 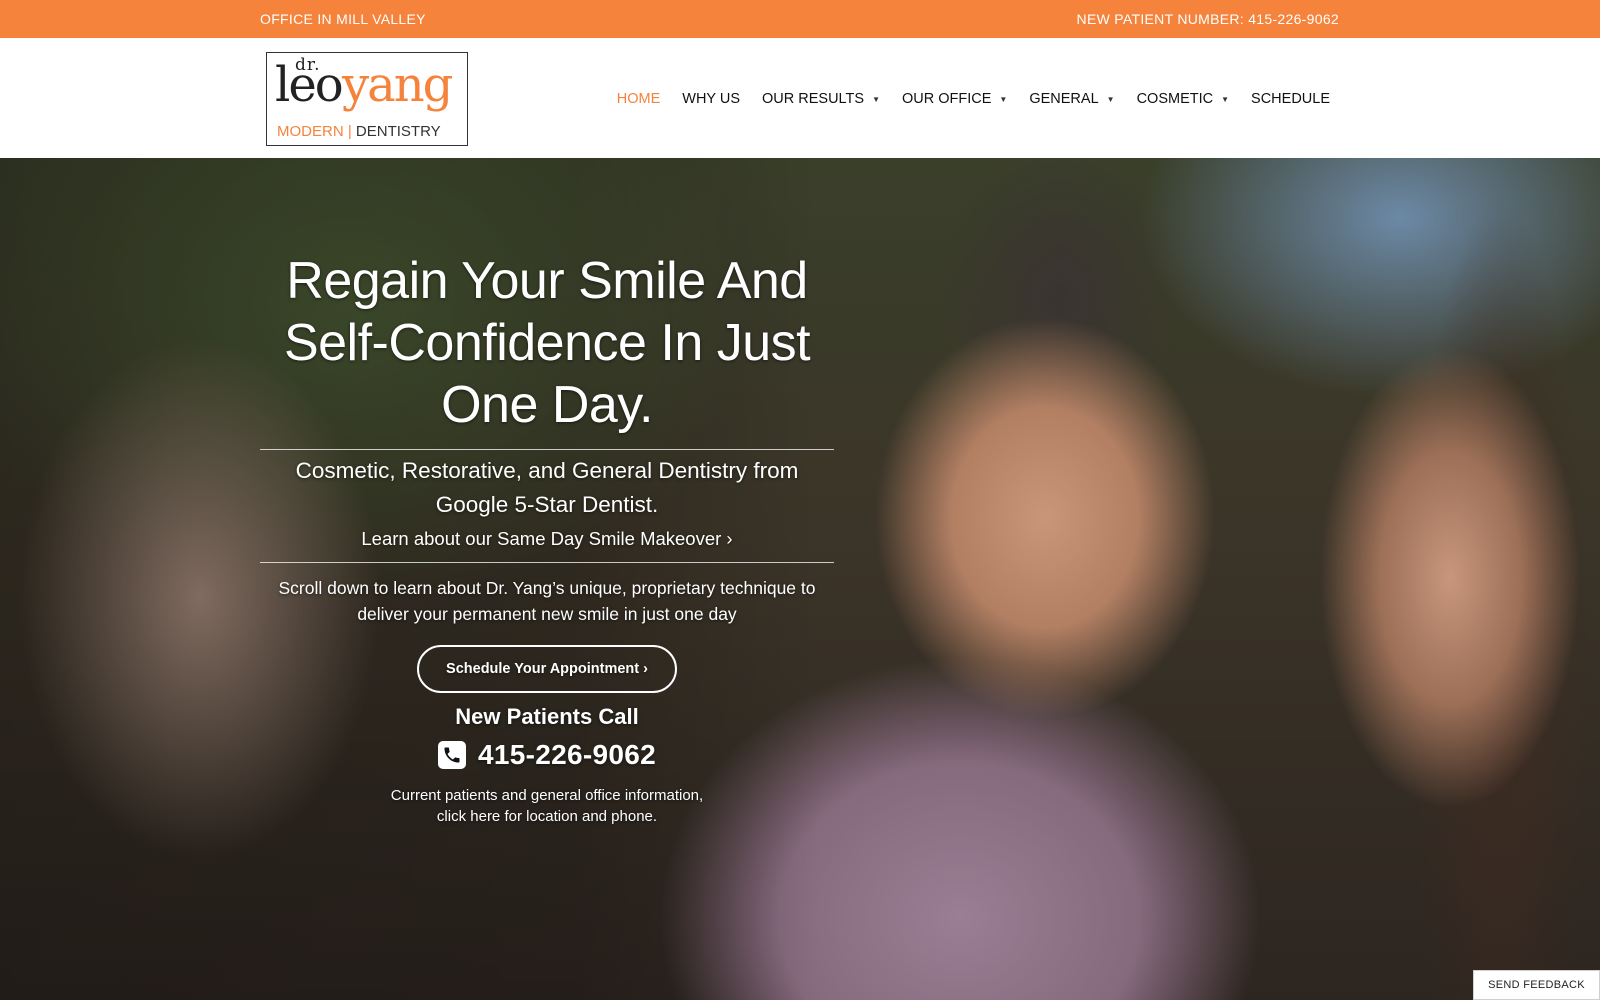 I want to click on logo-modern: MODERN, so click(x=310, y=131).